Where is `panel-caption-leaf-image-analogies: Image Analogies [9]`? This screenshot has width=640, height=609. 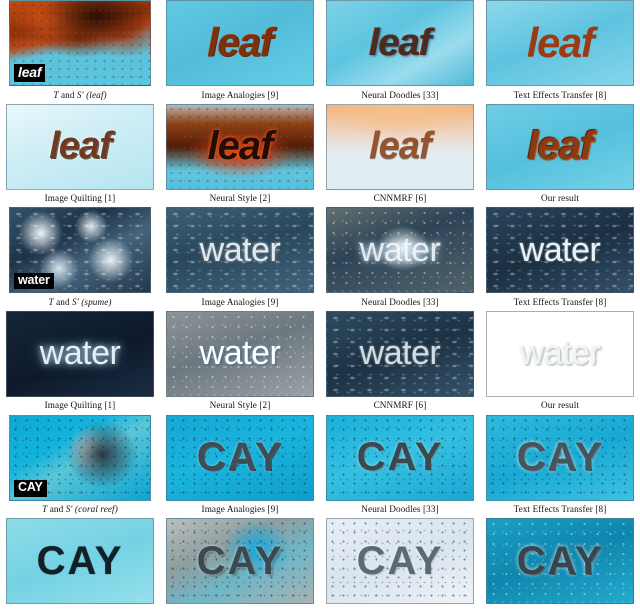 panel-caption-leaf-image-analogies: Image Analogies [9] is located at coordinates (240, 94).